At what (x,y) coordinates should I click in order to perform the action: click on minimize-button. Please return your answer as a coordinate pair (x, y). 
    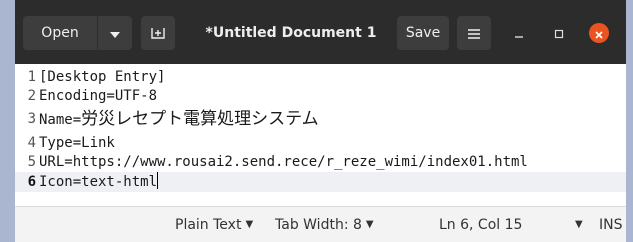
    Looking at the image, I should click on (519, 33).